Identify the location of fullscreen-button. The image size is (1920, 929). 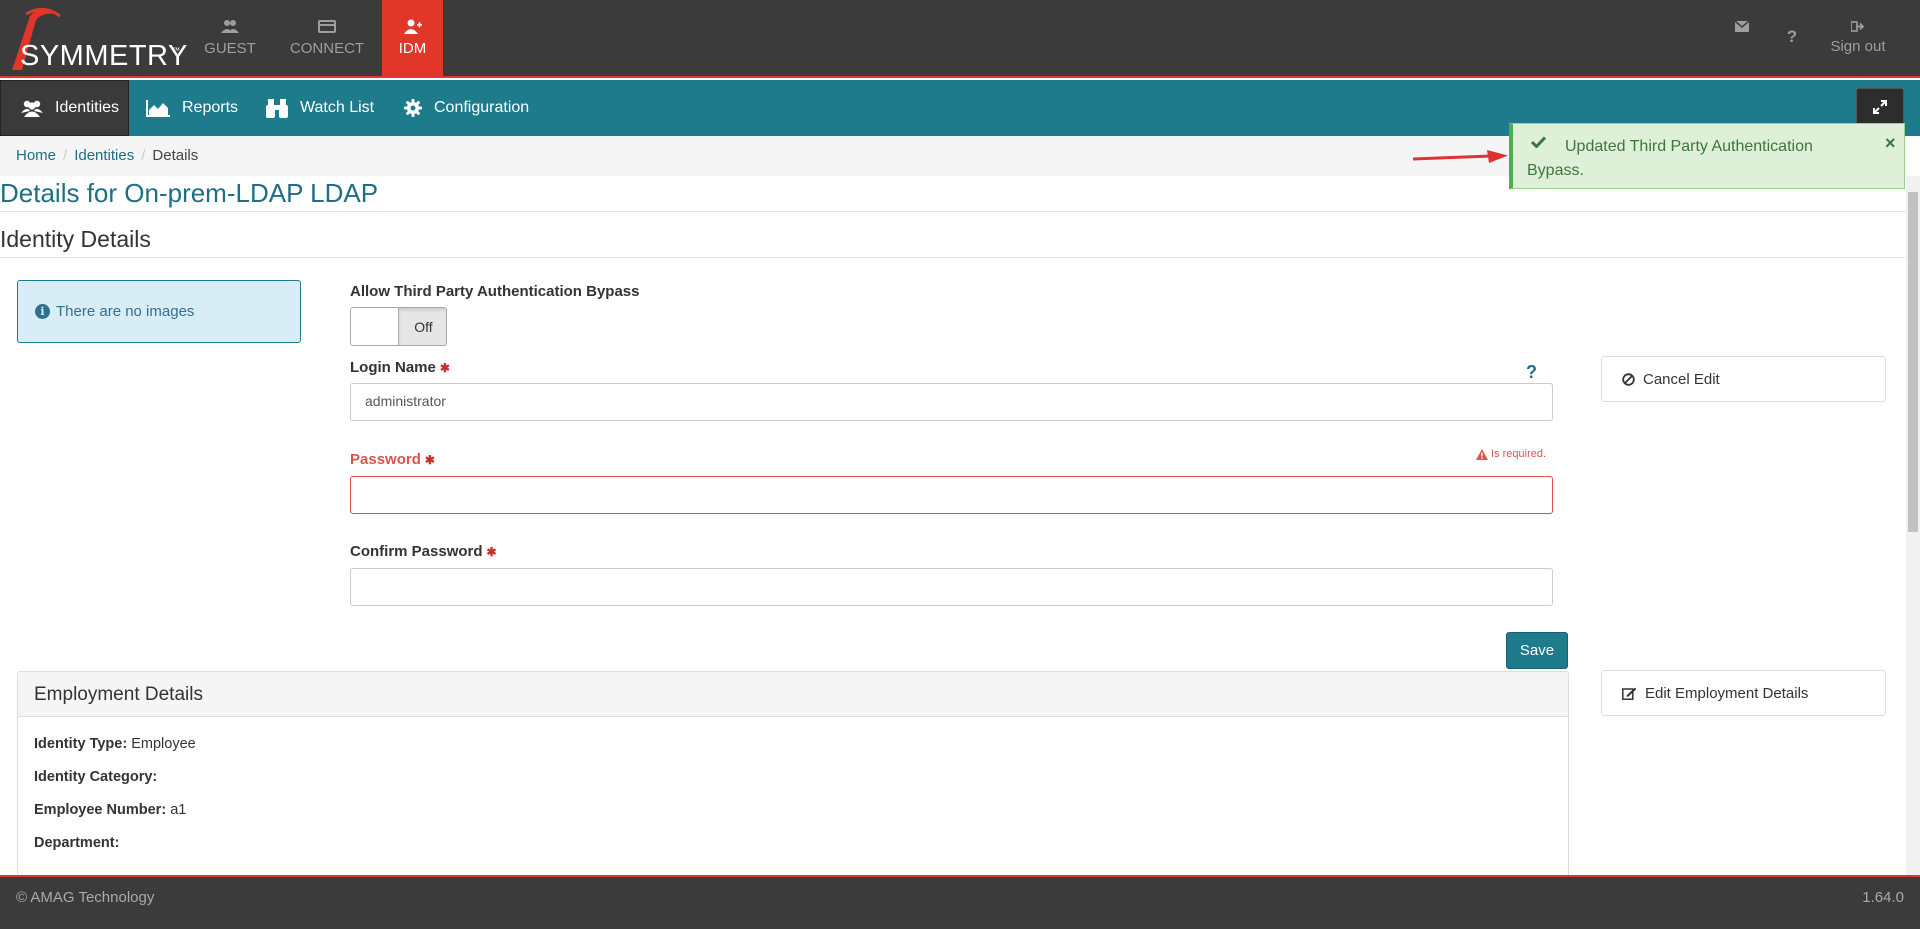
(1880, 107).